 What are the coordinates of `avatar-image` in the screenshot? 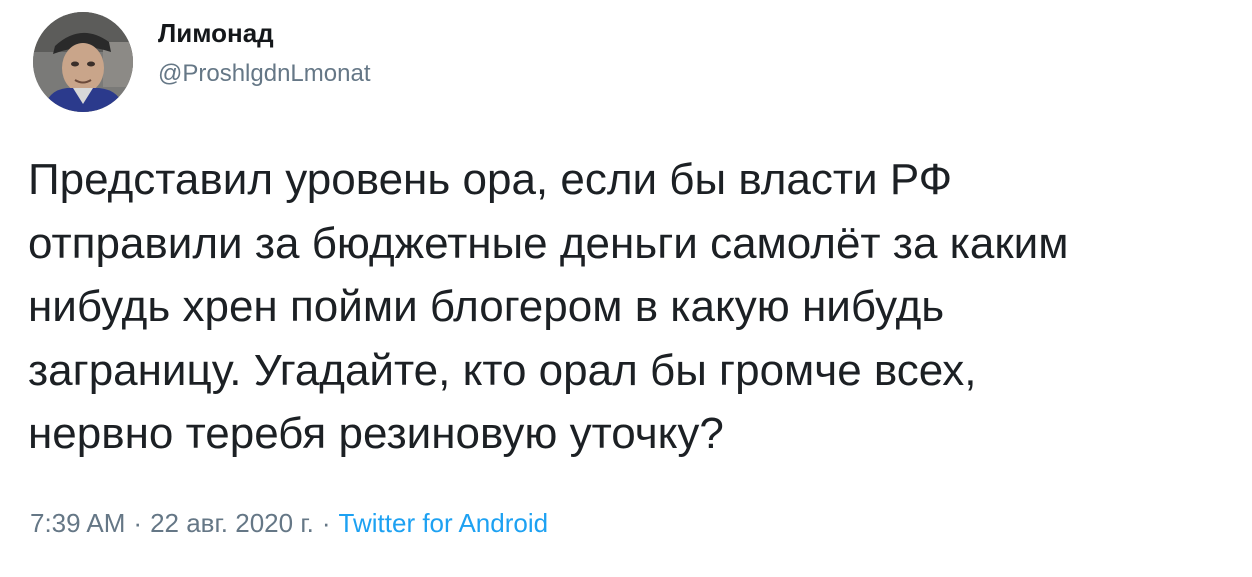 It's located at (83, 62).